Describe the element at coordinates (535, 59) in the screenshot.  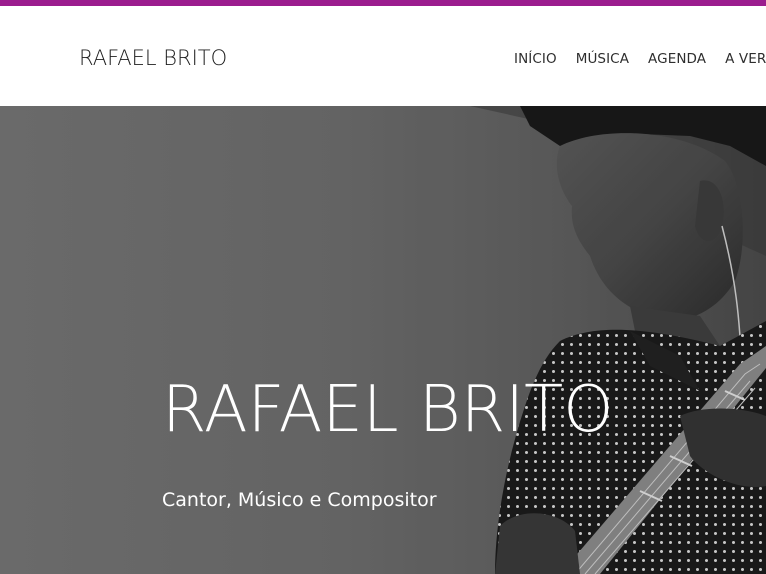
I see `nav-item-inicio: INÍCIO` at that location.